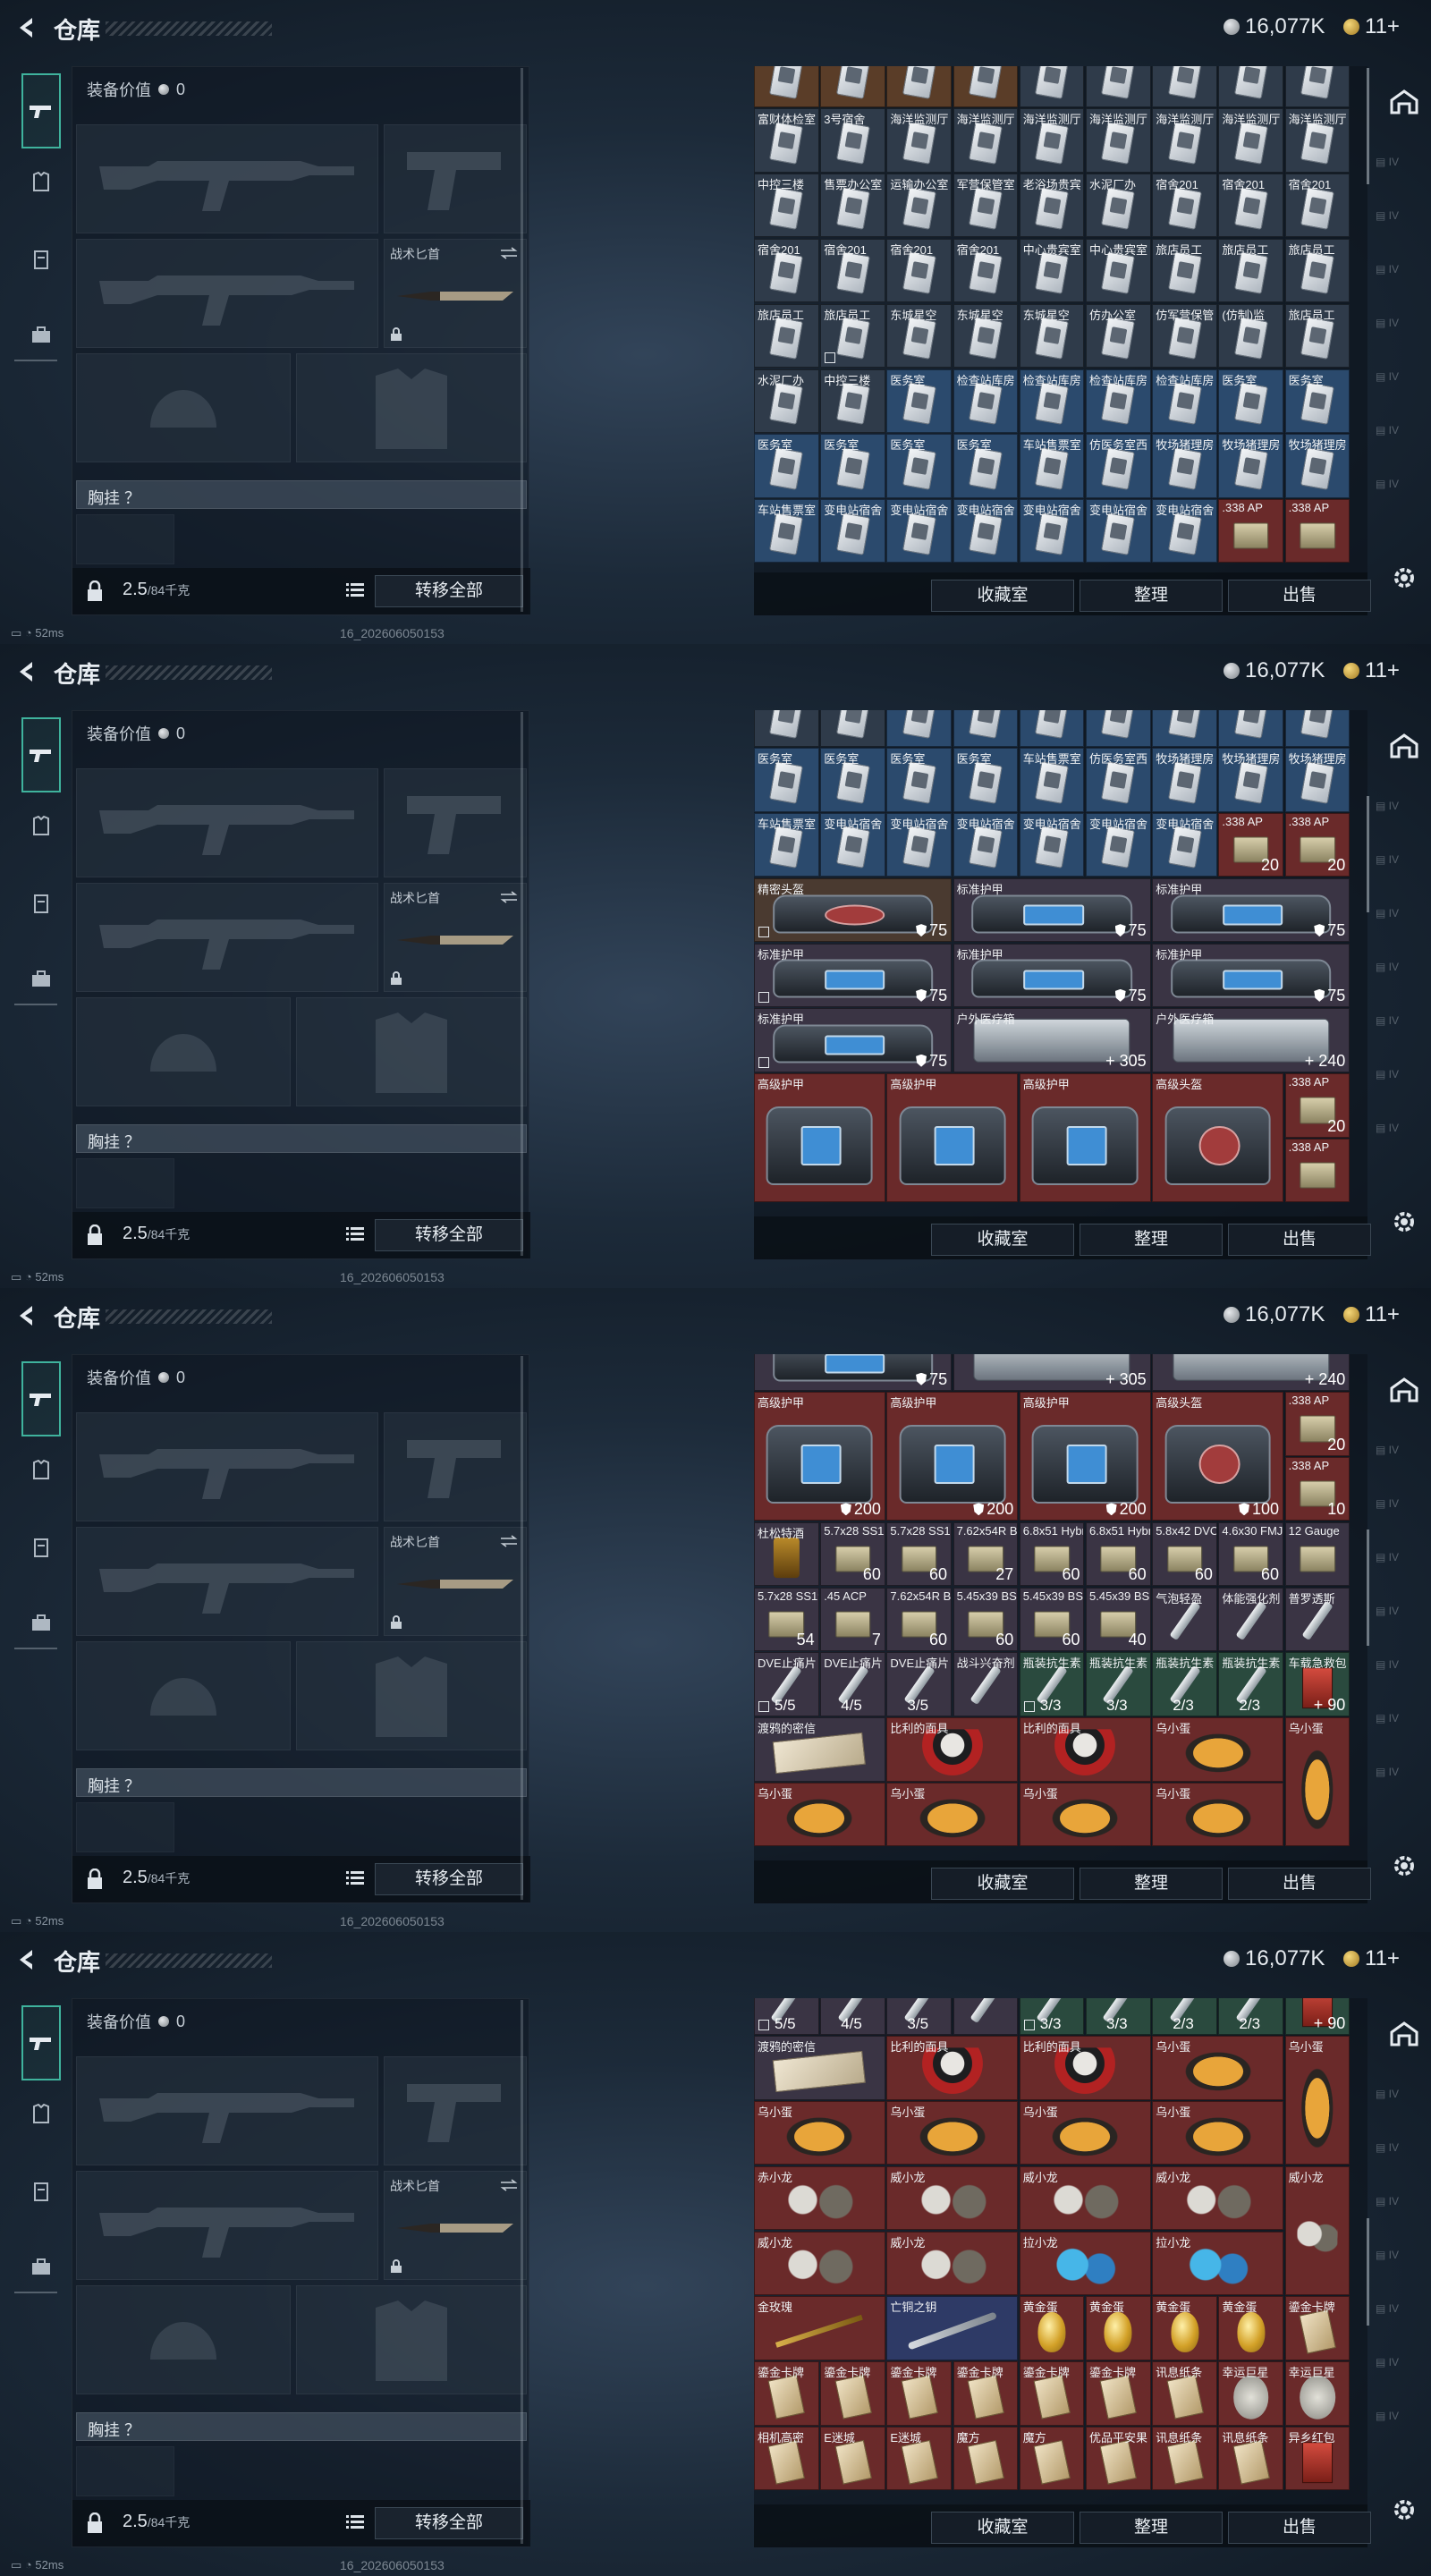 Image resolution: width=1431 pixels, height=2576 pixels. Describe the element at coordinates (853, 1554) in the screenshot. I see `inventory-item: 5.7x28 SS190 60` at that location.